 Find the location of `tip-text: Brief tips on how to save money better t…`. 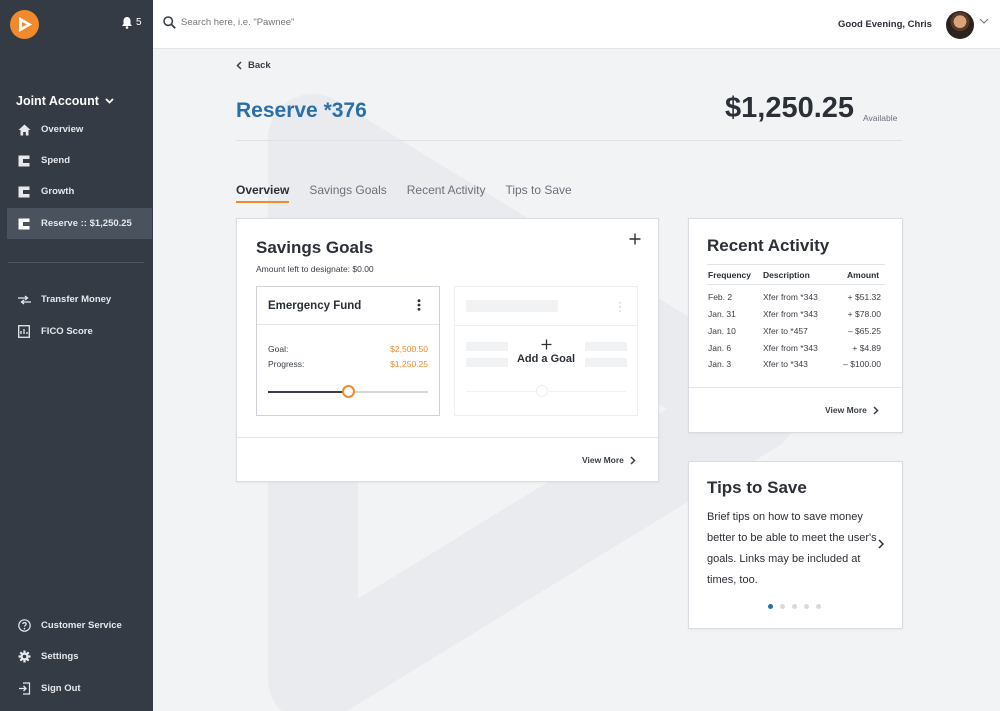

tip-text: Brief tips on how to save money better t… is located at coordinates (792, 548).